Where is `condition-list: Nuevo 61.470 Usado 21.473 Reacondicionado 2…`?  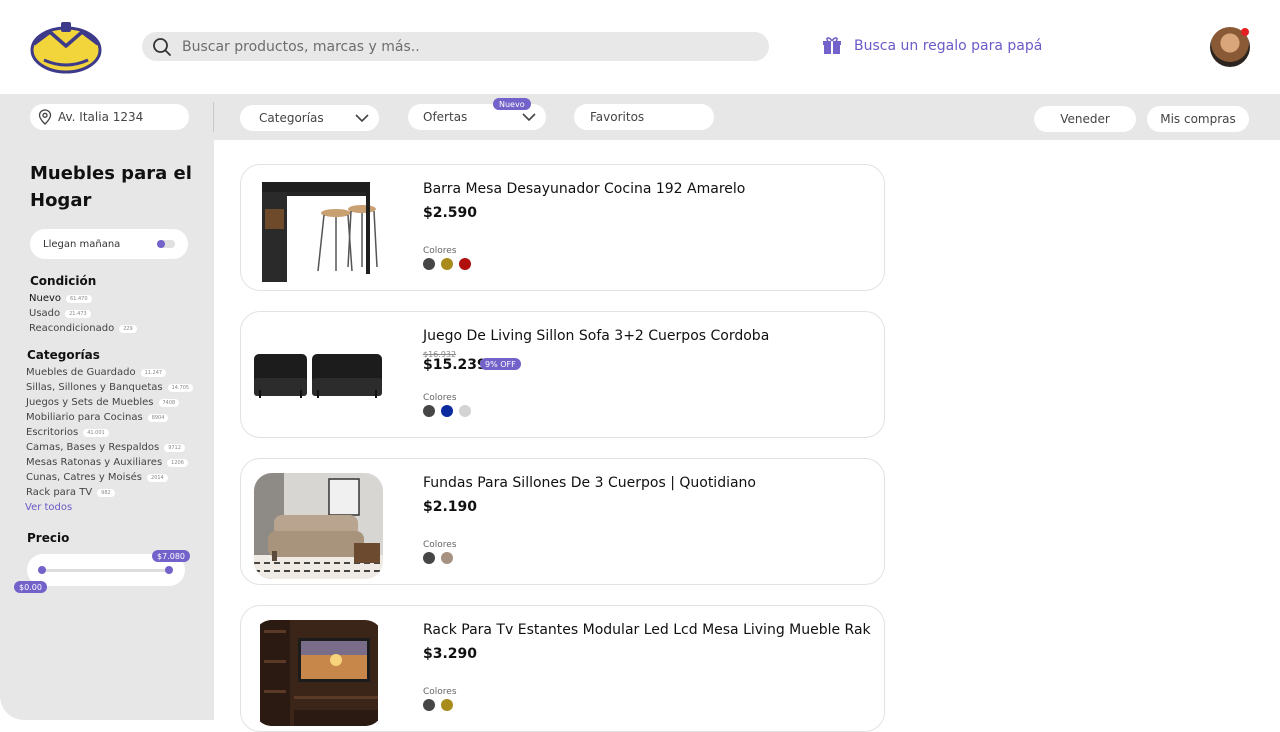
condition-list: Nuevo 61.470 Usado 21.473 Reacondicionado 2… is located at coordinates (83, 313).